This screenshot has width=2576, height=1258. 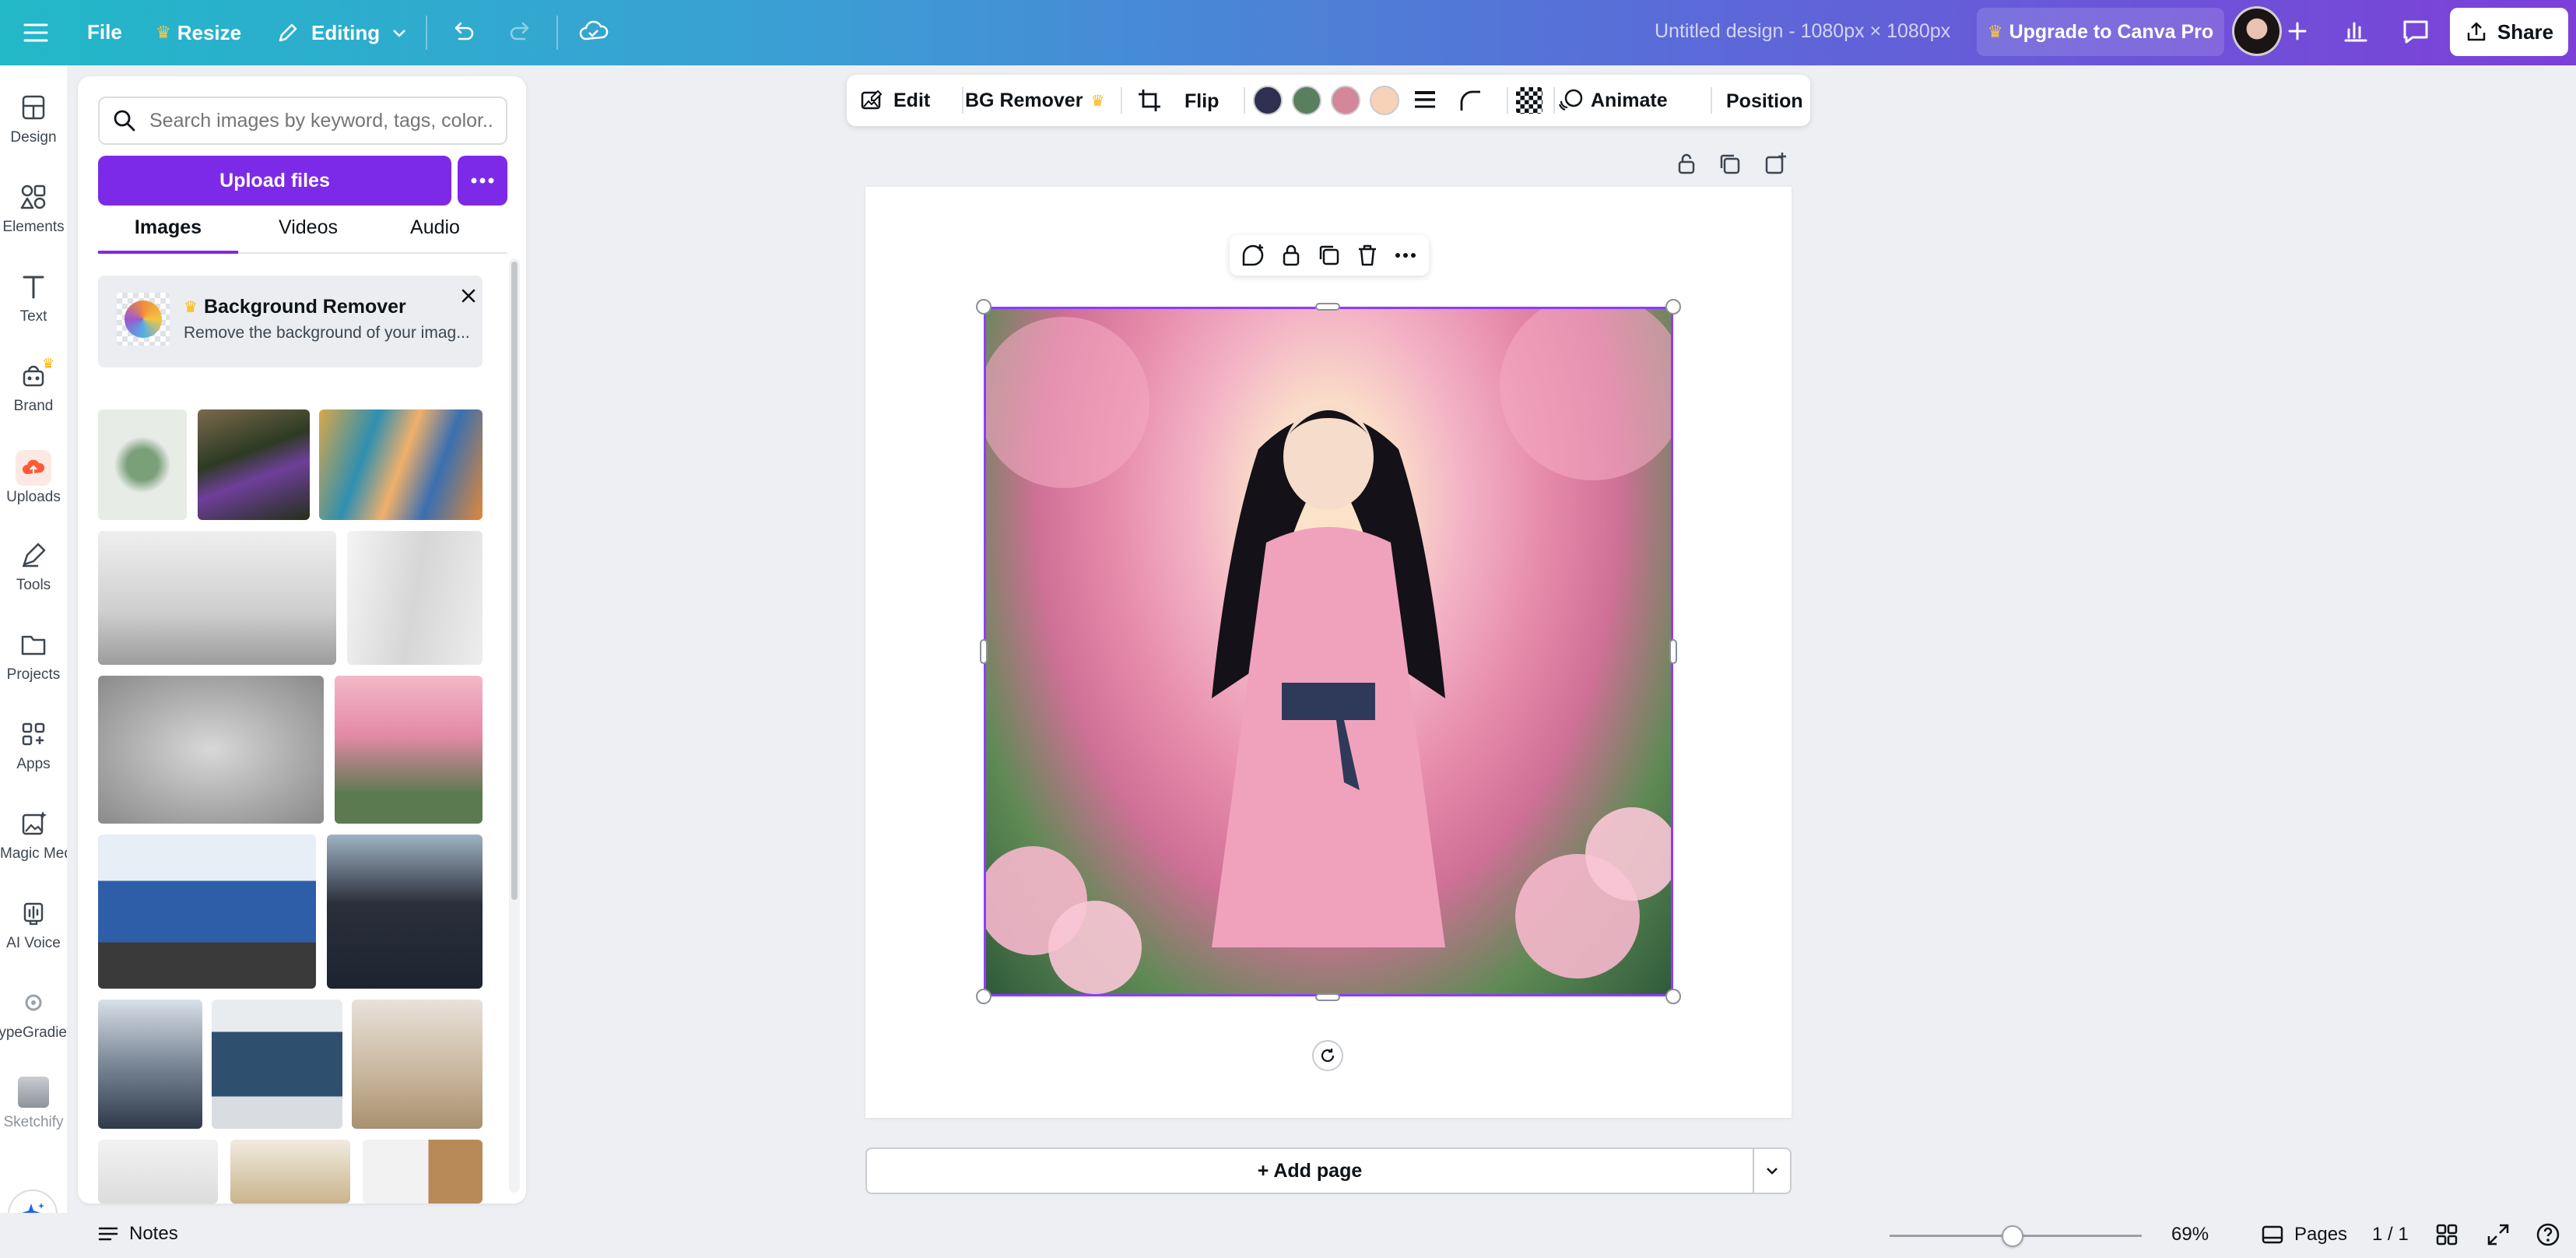 I want to click on image-thumbnail-pencil-bird-nest, so click(x=217, y=598).